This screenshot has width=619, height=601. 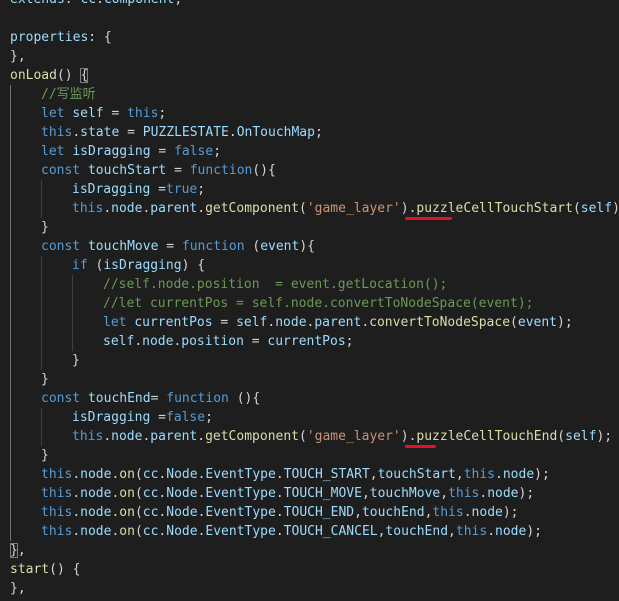 I want to click on code-line: const touchStart = function(){, so click(x=314, y=170).